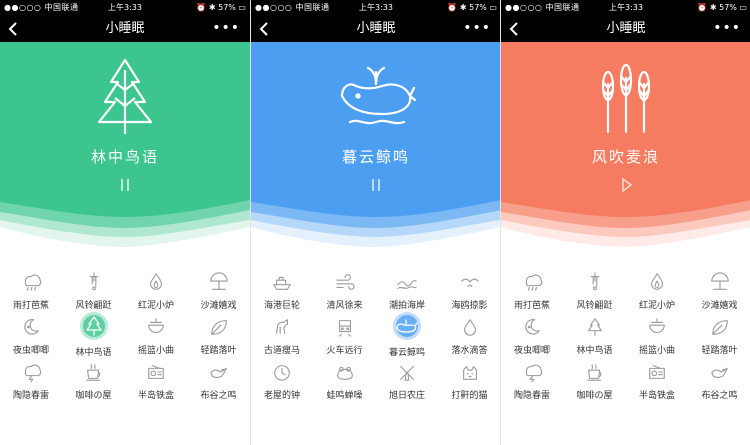  I want to click on play-button, so click(626, 185).